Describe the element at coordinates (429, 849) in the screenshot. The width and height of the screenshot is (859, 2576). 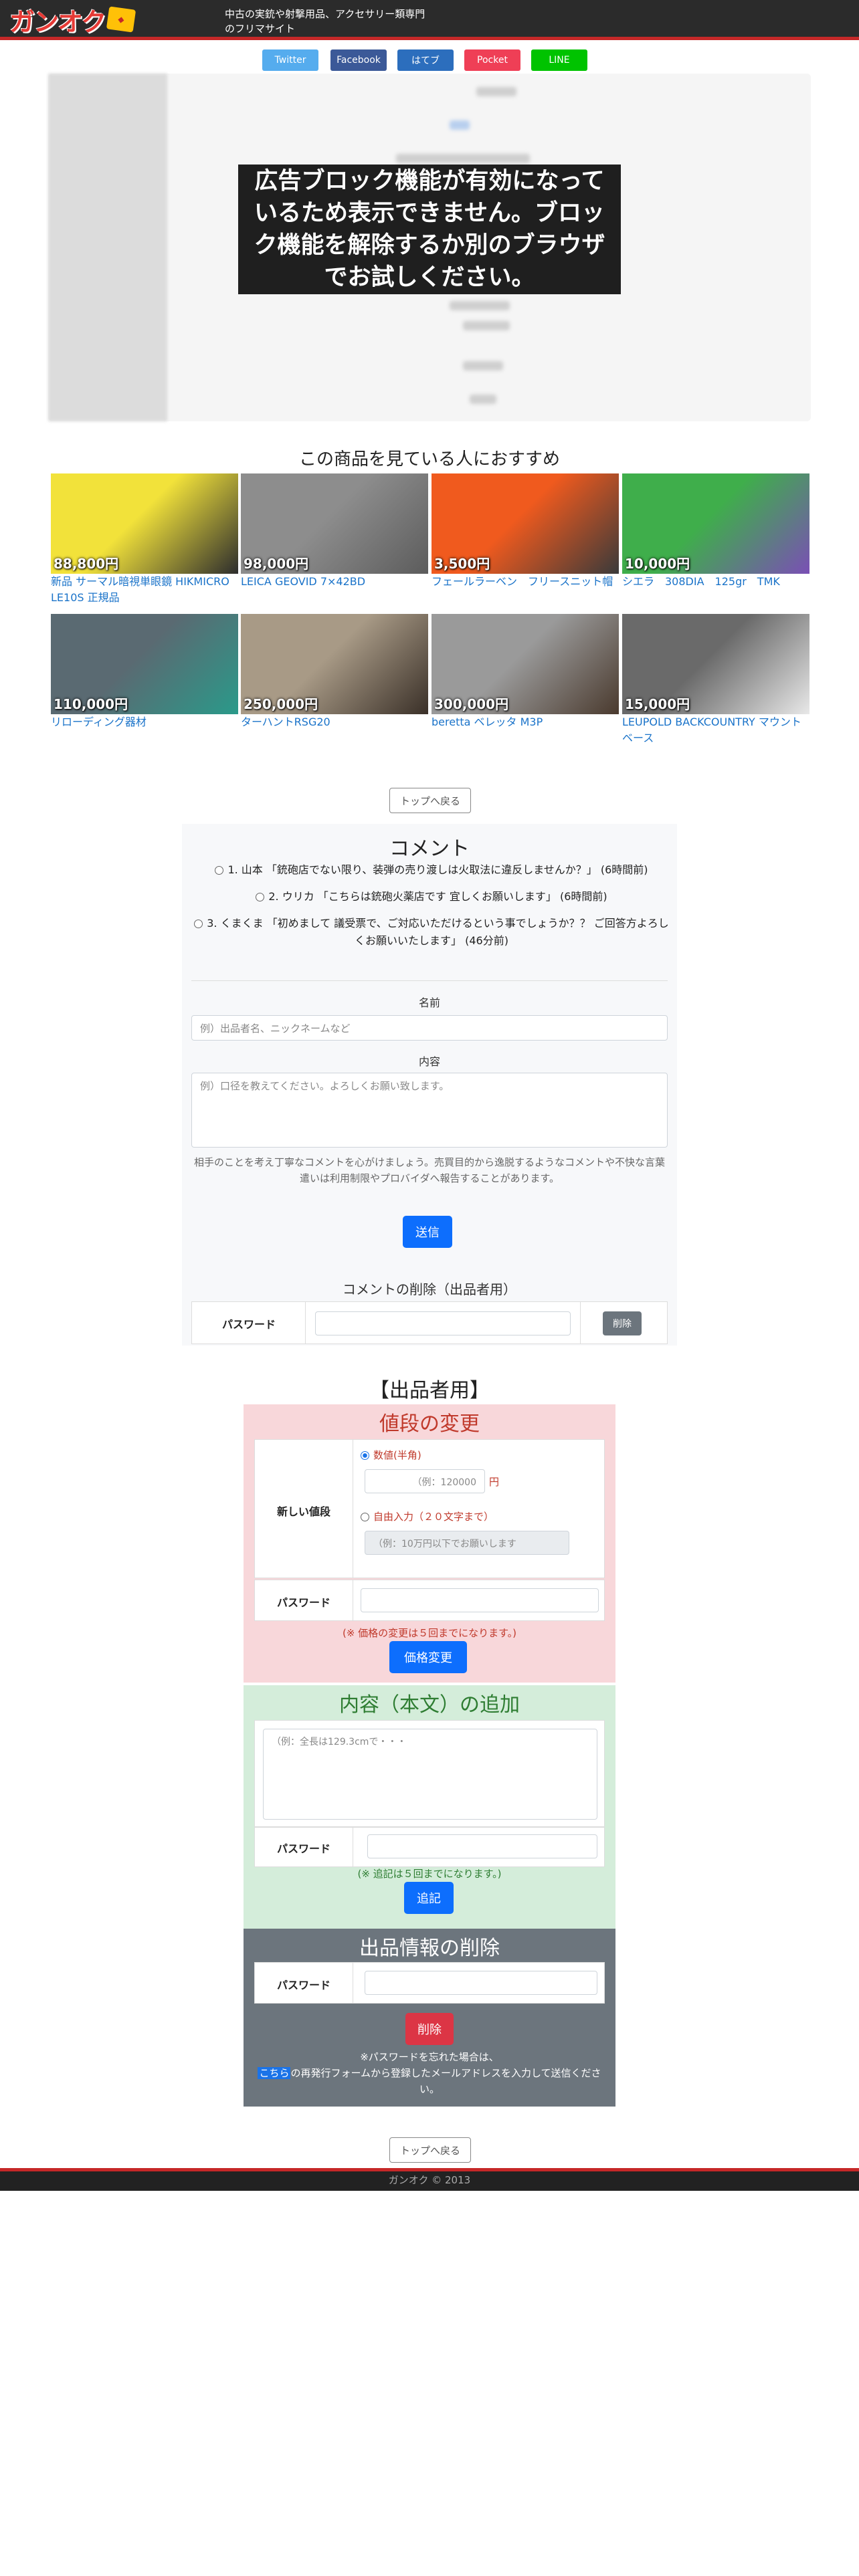
I see `comment-title: コメント` at that location.